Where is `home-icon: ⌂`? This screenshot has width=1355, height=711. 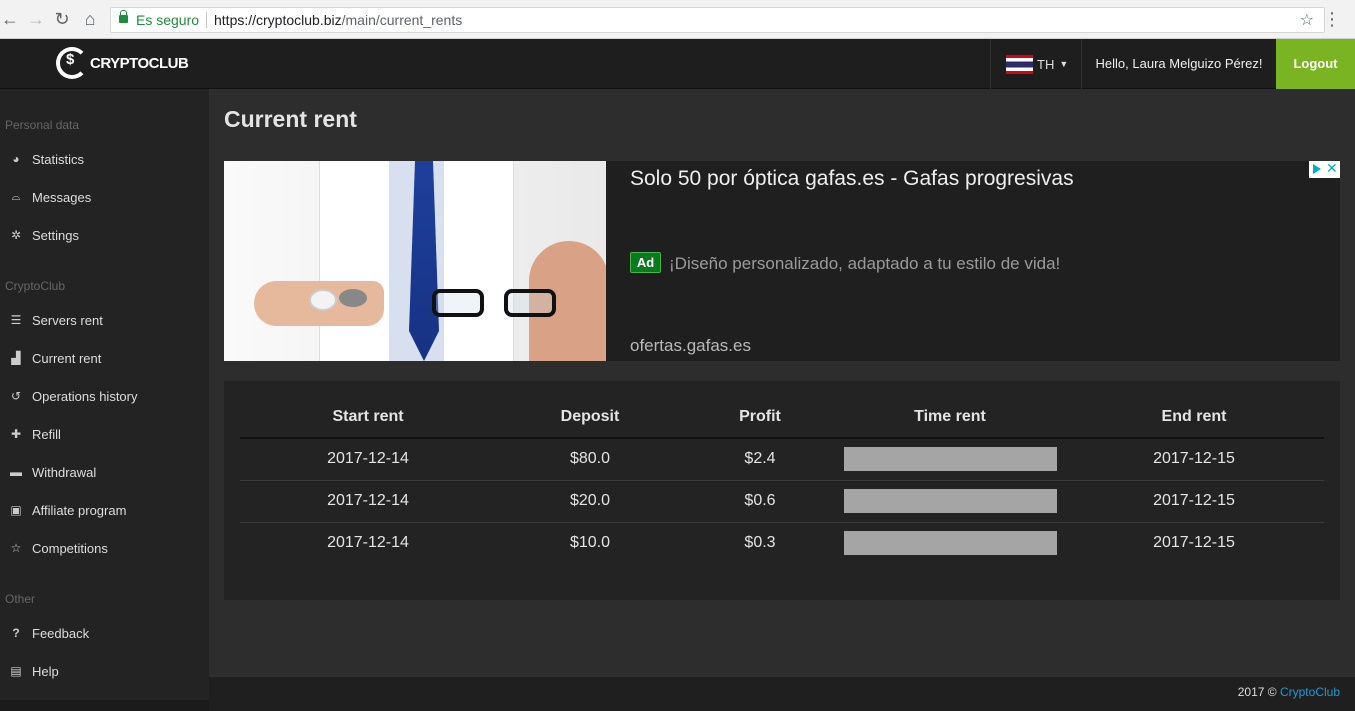 home-icon: ⌂ is located at coordinates (90, 19).